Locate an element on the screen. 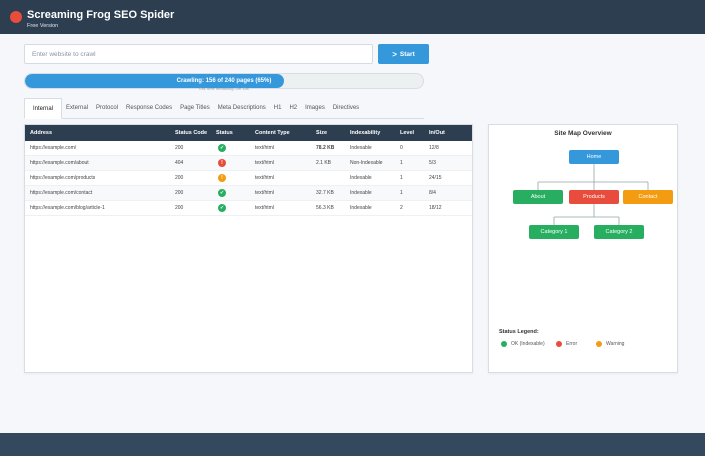 The height and width of the screenshot is (456, 705). status-legend-title: Status Legend: is located at coordinates (519, 332).